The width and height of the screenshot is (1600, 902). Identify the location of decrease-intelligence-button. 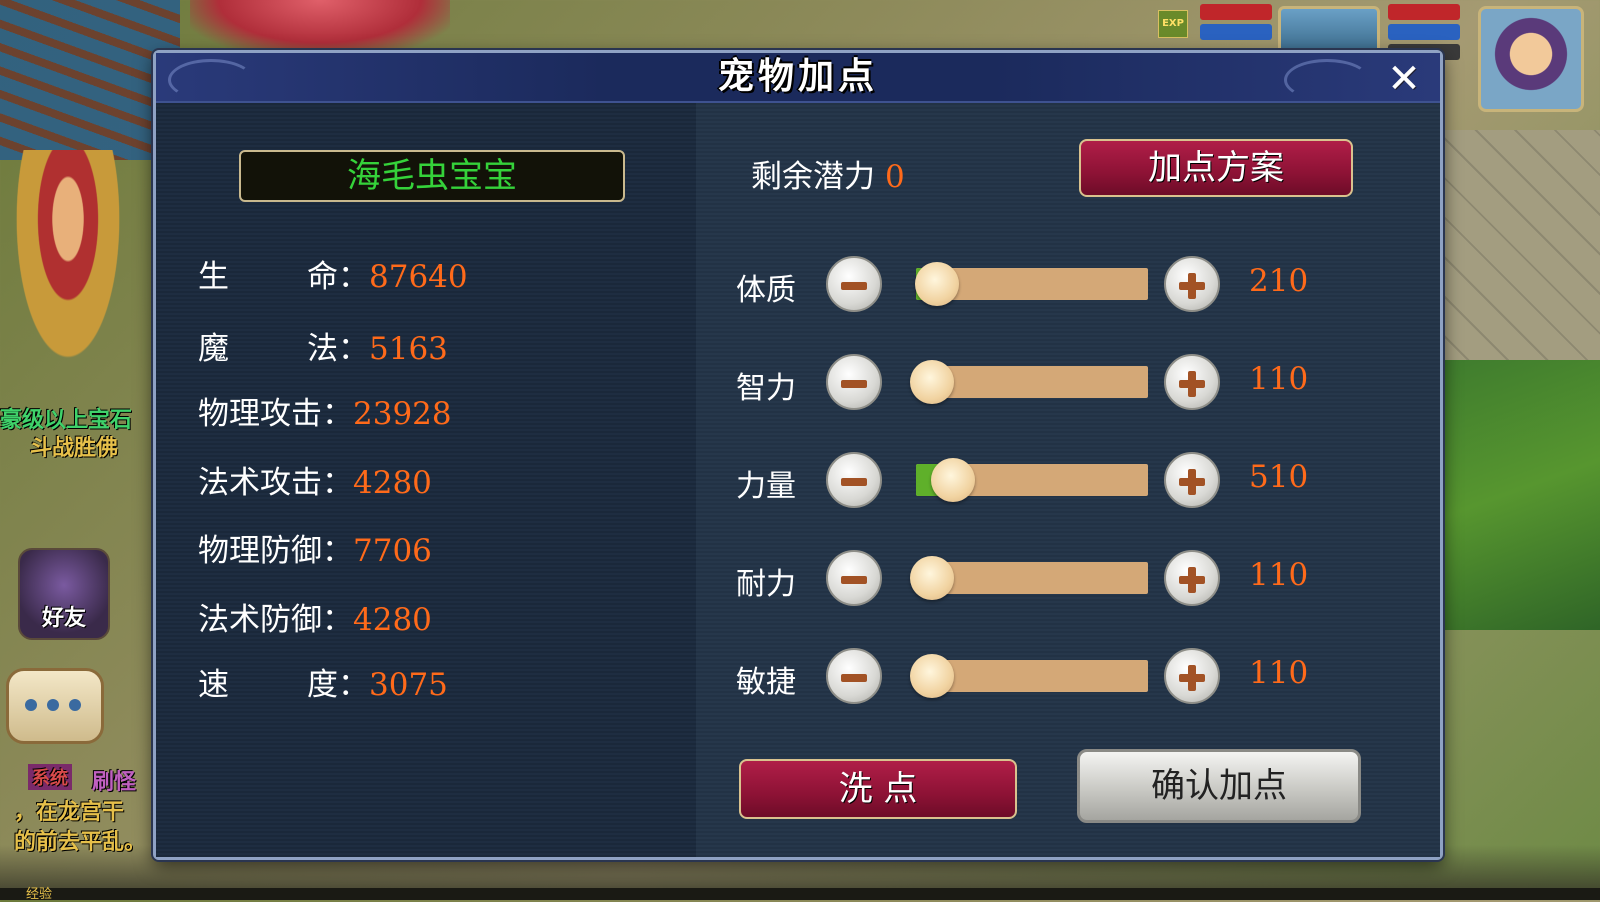
(854, 382).